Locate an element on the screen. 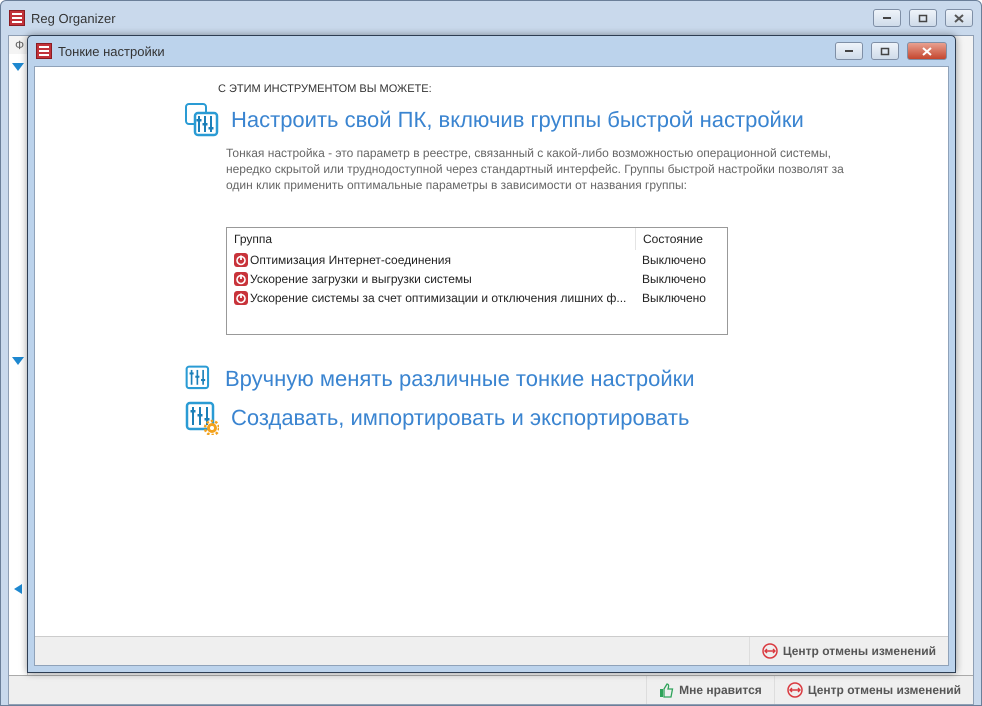  group-name: Оптимизация Интернет-соединения is located at coordinates (350, 259).